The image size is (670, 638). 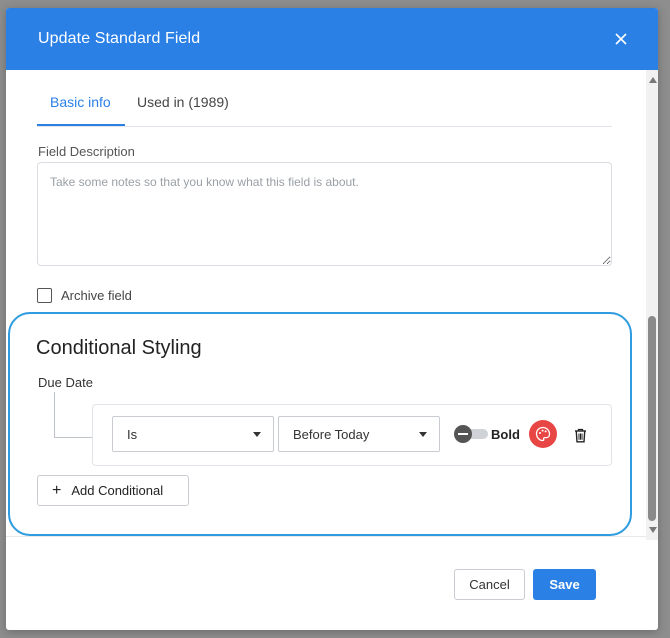 What do you see at coordinates (117, 490) in the screenshot?
I see `add-conditional-label: Add Conditional` at bounding box center [117, 490].